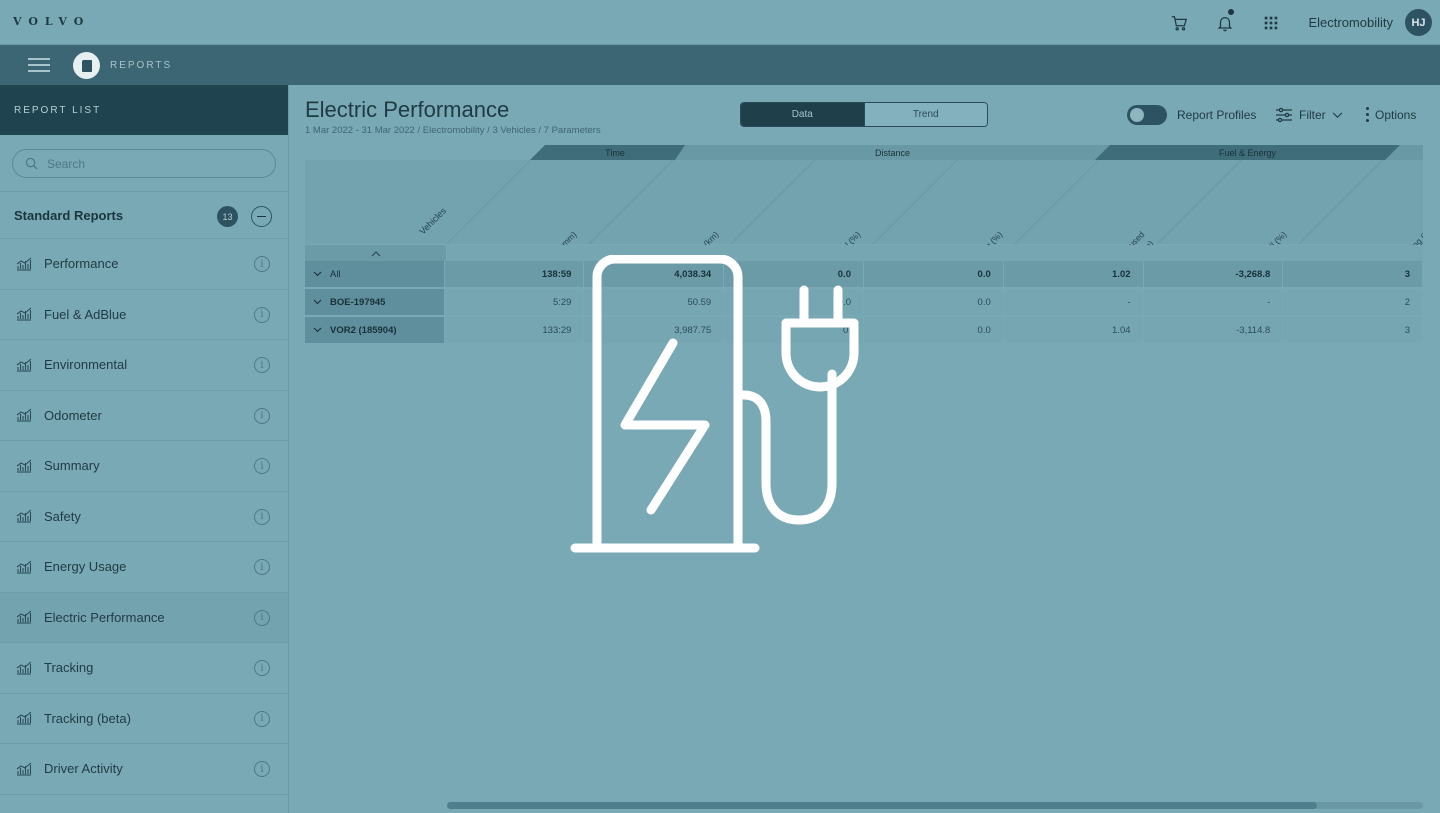 This screenshot has width=1440, height=813. What do you see at coordinates (1225, 22) in the screenshot?
I see `notifications-bell-icon` at bounding box center [1225, 22].